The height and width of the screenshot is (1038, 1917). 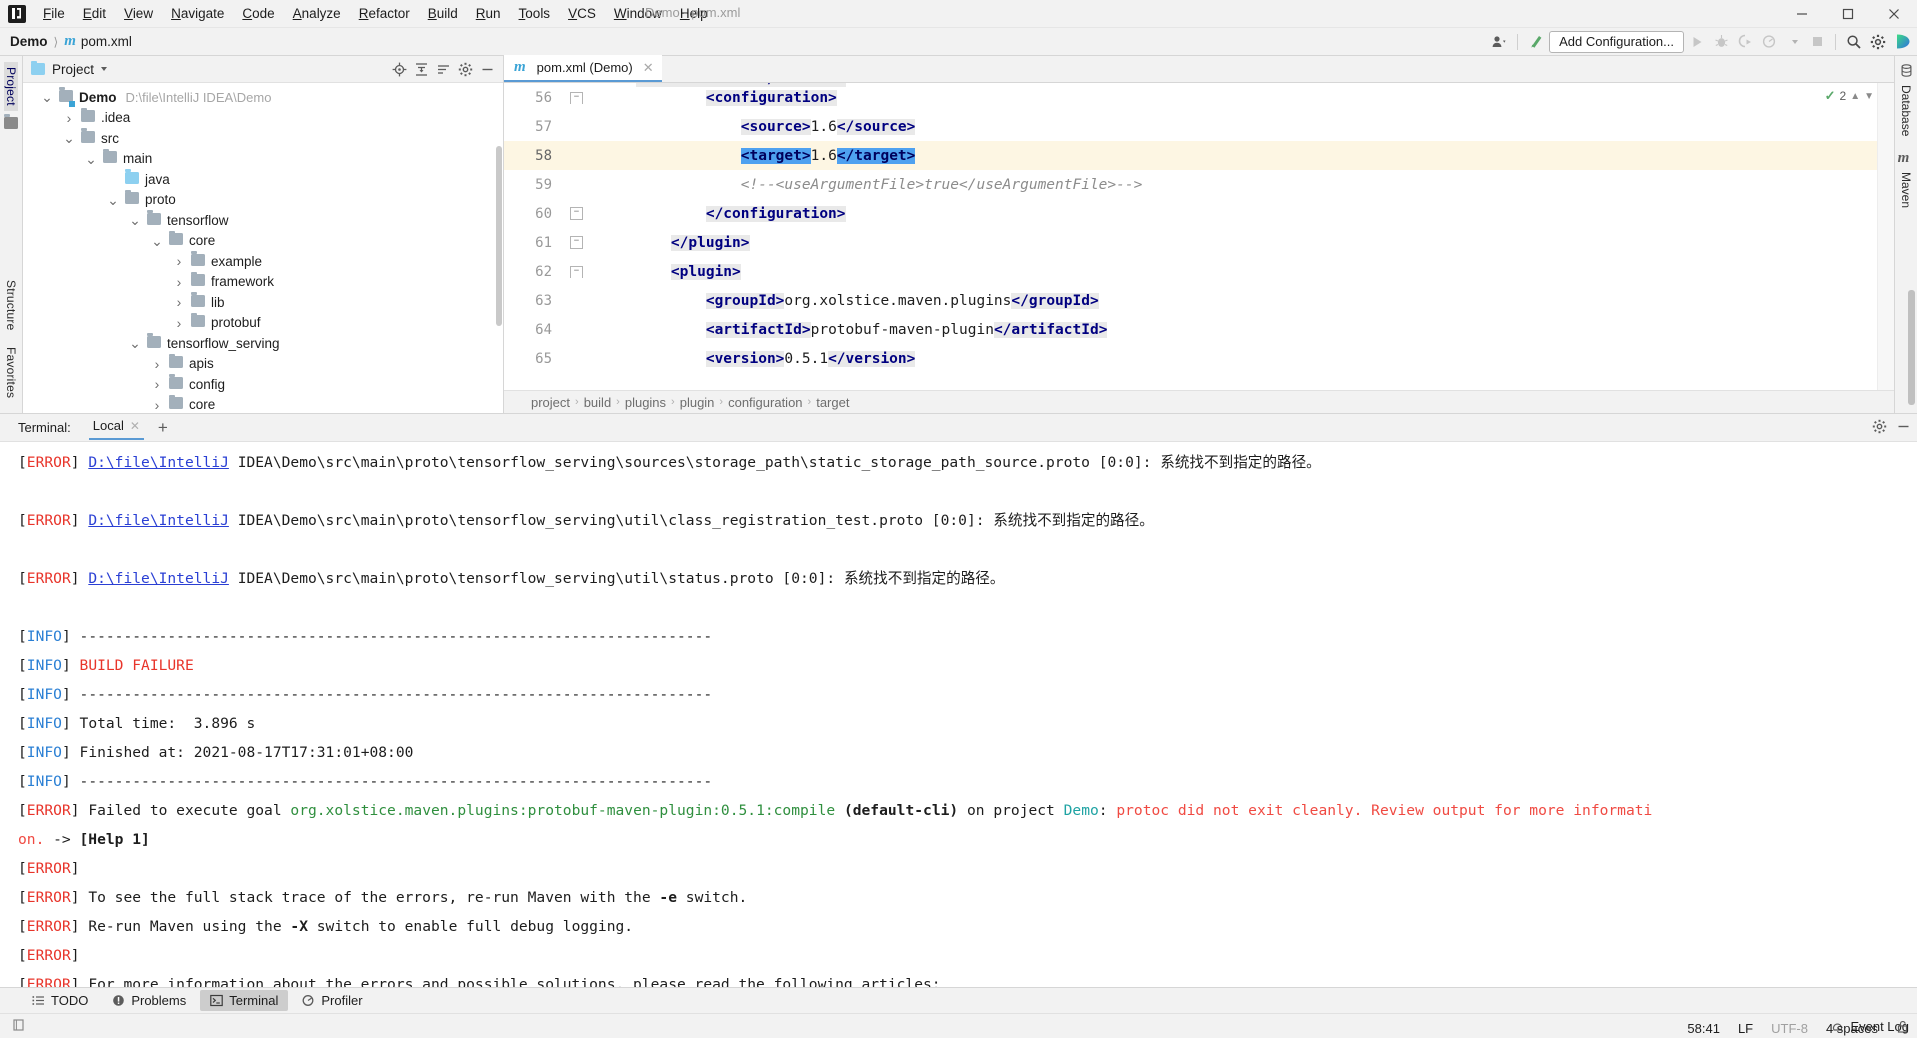 What do you see at coordinates (54, 13) in the screenshot?
I see `menu-item-file: File` at bounding box center [54, 13].